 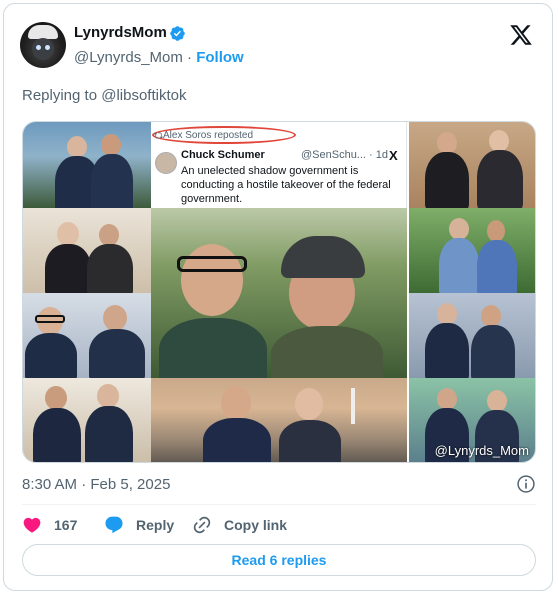 What do you see at coordinates (279, 504) in the screenshot?
I see `divider` at bounding box center [279, 504].